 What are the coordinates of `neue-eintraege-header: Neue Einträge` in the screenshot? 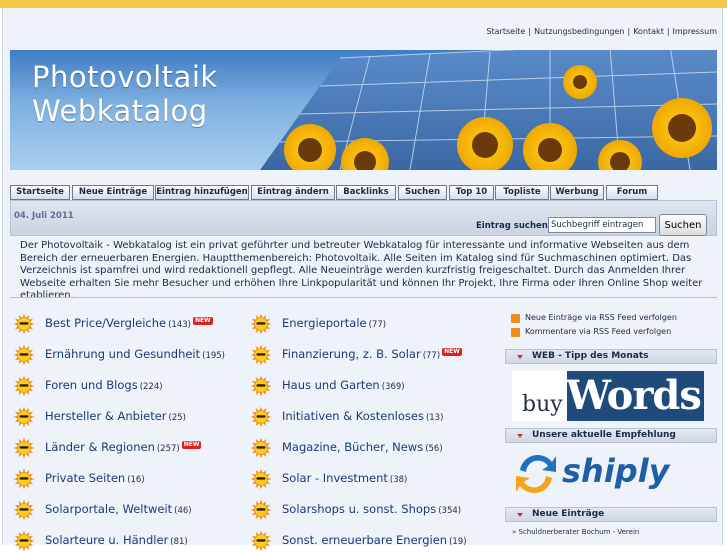 It's located at (611, 514).